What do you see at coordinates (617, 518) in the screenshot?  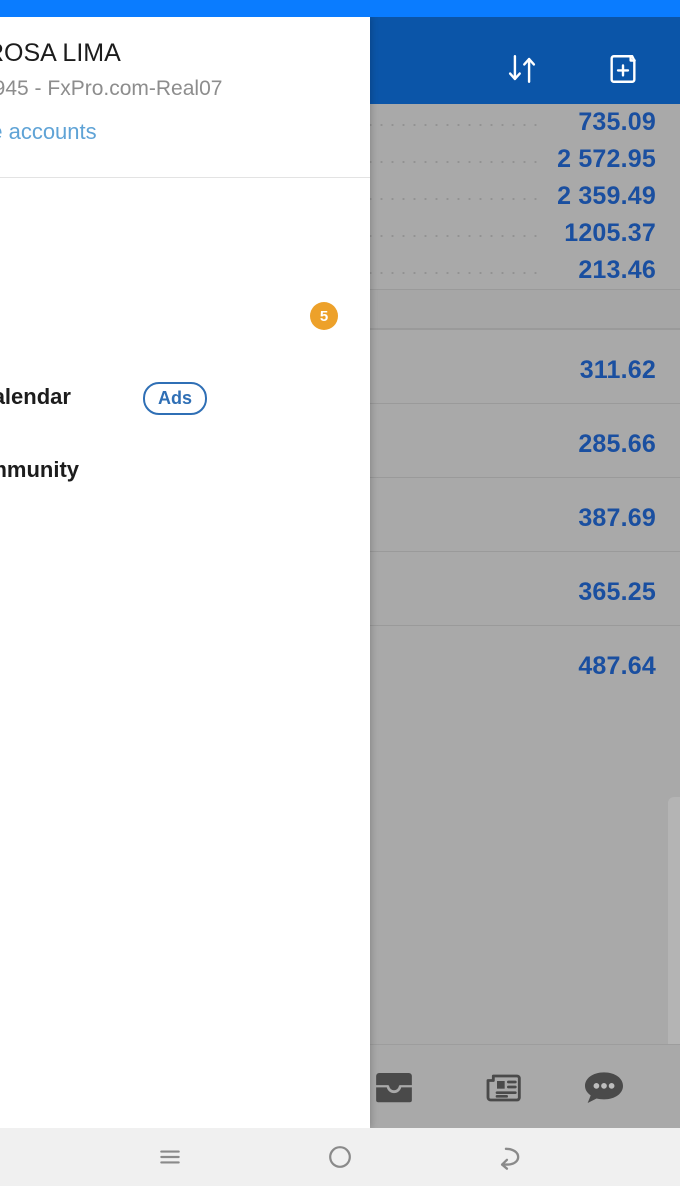 I see `quote-value: 387.69` at bounding box center [617, 518].